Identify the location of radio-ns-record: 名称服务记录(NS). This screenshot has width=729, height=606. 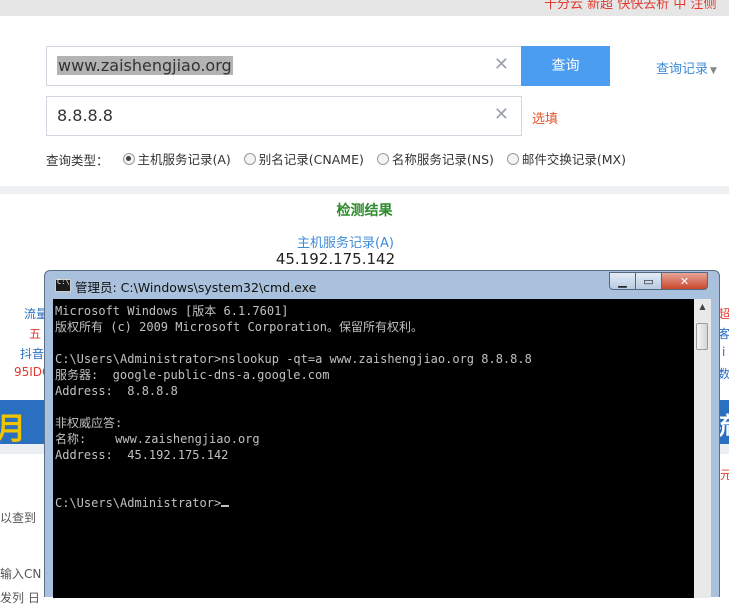
(435, 158).